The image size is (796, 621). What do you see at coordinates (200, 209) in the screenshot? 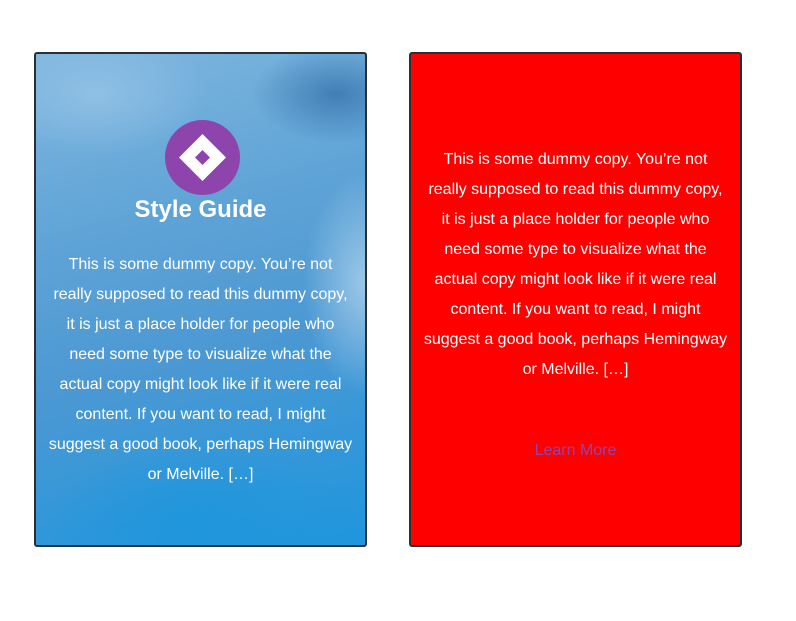
I see `card-title: Style Guide` at bounding box center [200, 209].